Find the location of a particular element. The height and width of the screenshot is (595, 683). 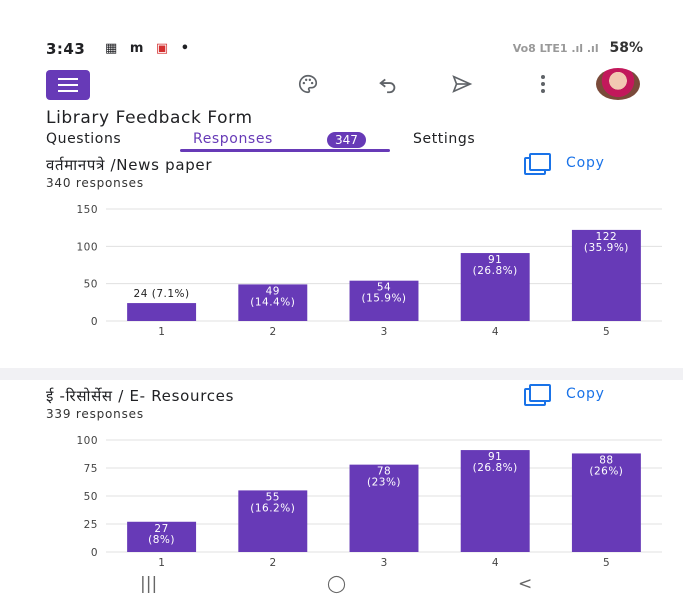

responses-count-badge: 347 is located at coordinates (346, 140).